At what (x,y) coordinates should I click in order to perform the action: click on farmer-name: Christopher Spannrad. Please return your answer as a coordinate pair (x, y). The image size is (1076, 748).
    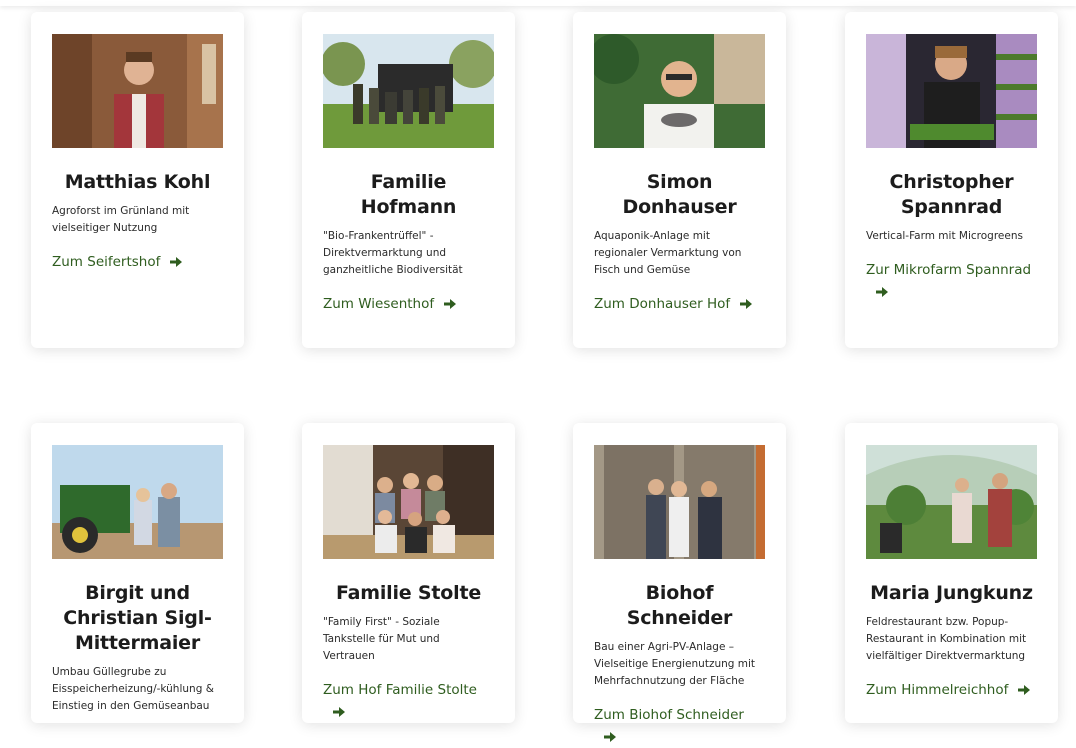
    Looking at the image, I should click on (951, 194).